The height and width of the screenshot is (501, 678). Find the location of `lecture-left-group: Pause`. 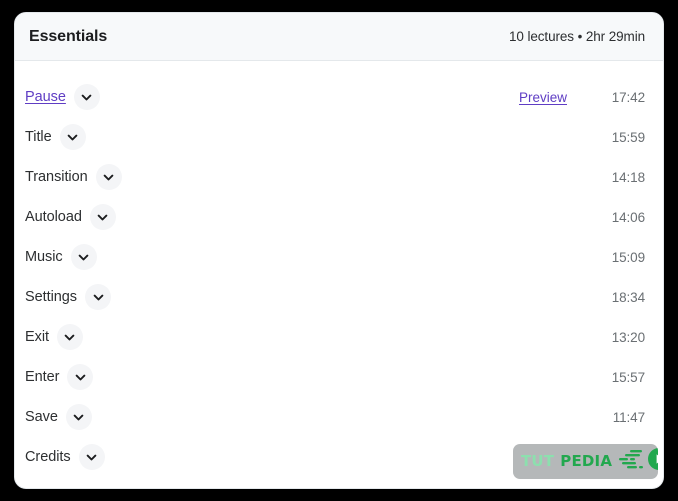

lecture-left-group: Pause is located at coordinates (62, 97).